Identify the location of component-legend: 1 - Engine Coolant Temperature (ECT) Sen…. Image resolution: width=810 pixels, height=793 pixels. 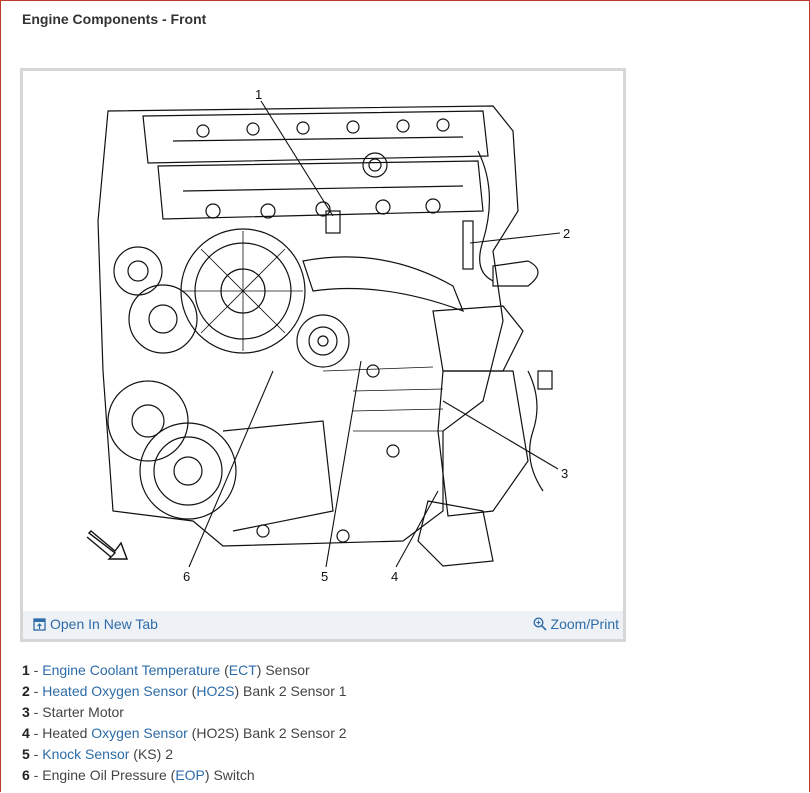
(184, 723).